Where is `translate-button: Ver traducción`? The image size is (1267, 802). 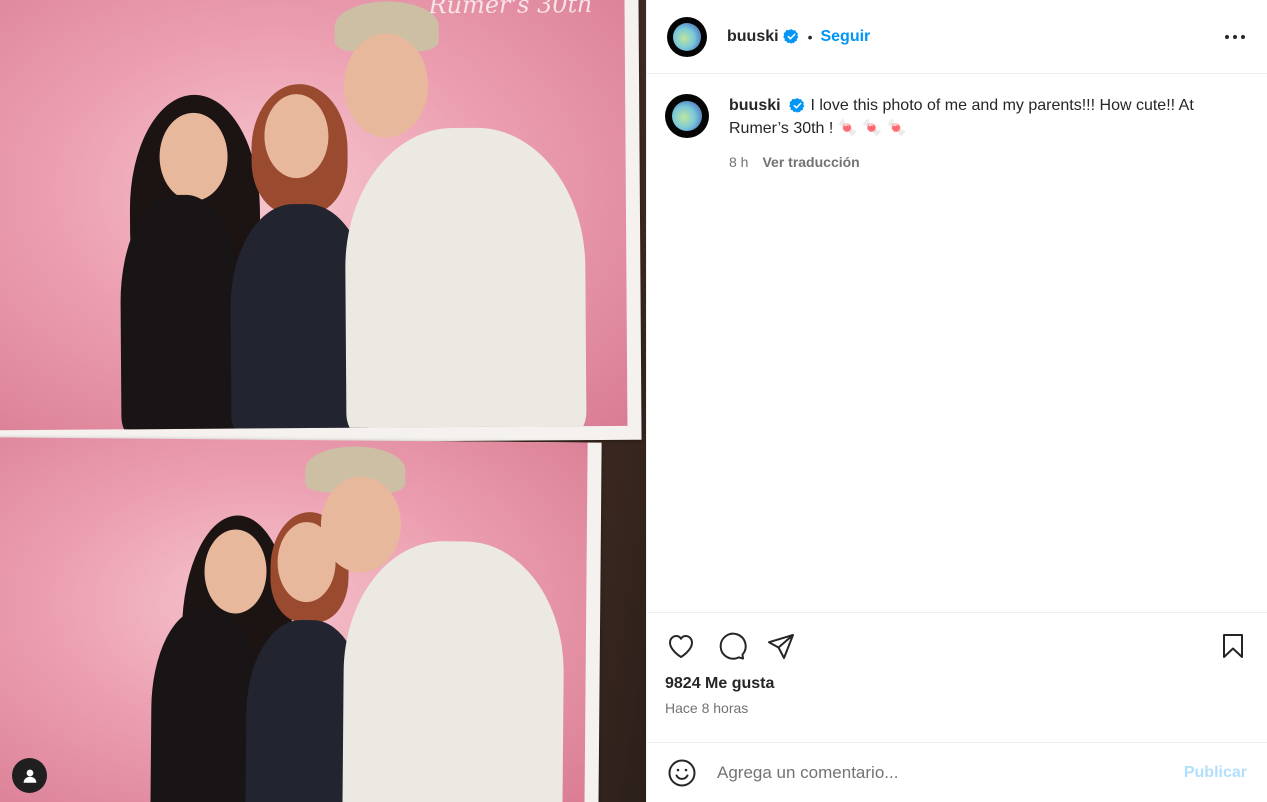
translate-button: Ver traducción is located at coordinates (810, 162).